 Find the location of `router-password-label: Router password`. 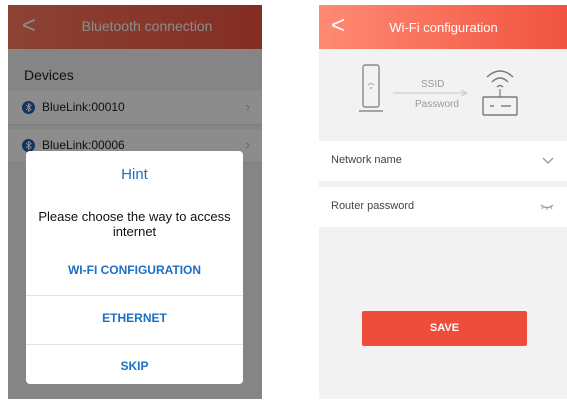

router-password-label: Router password is located at coordinates (373, 206).